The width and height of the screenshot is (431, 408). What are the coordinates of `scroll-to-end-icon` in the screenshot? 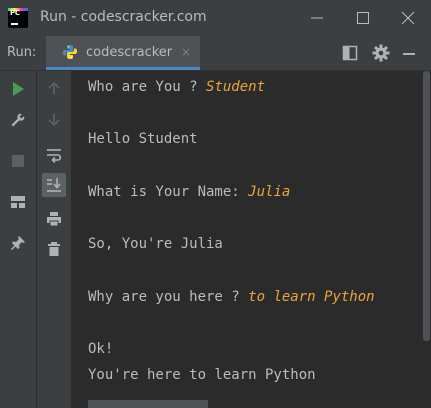 It's located at (54, 185).